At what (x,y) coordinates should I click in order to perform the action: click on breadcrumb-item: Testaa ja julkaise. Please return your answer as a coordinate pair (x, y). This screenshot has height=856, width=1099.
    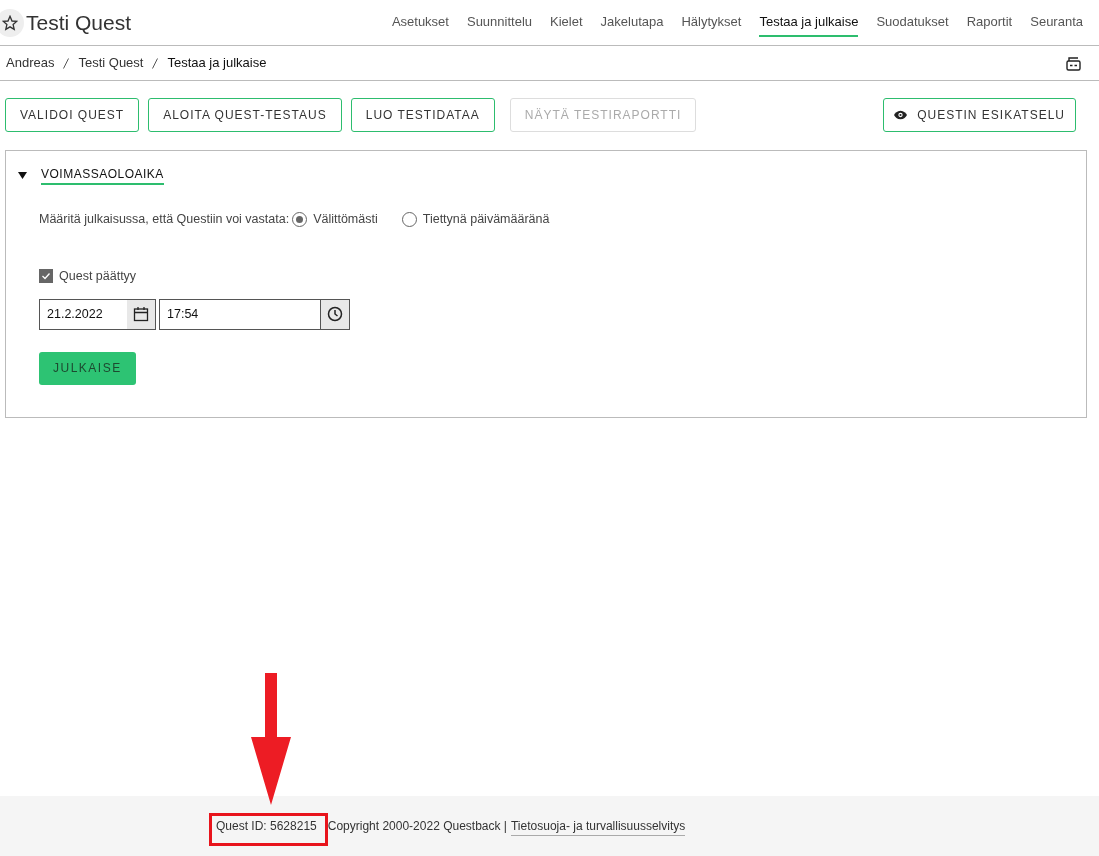
    Looking at the image, I should click on (217, 63).